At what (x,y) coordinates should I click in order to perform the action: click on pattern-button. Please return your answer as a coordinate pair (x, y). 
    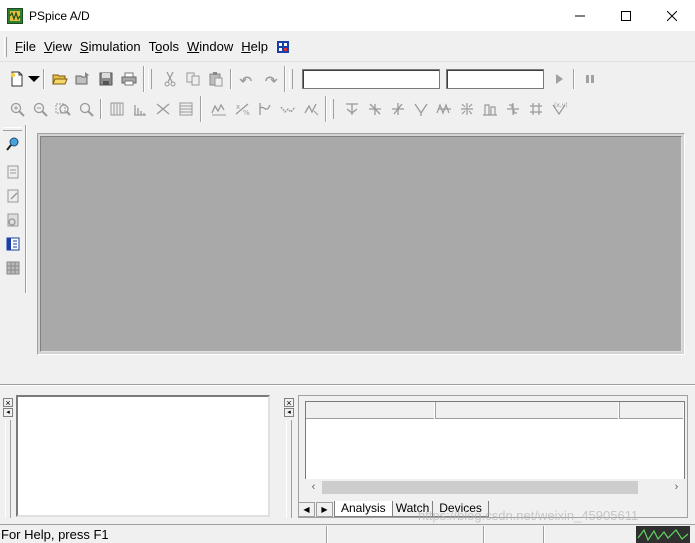
    Looking at the image, I should click on (12, 268).